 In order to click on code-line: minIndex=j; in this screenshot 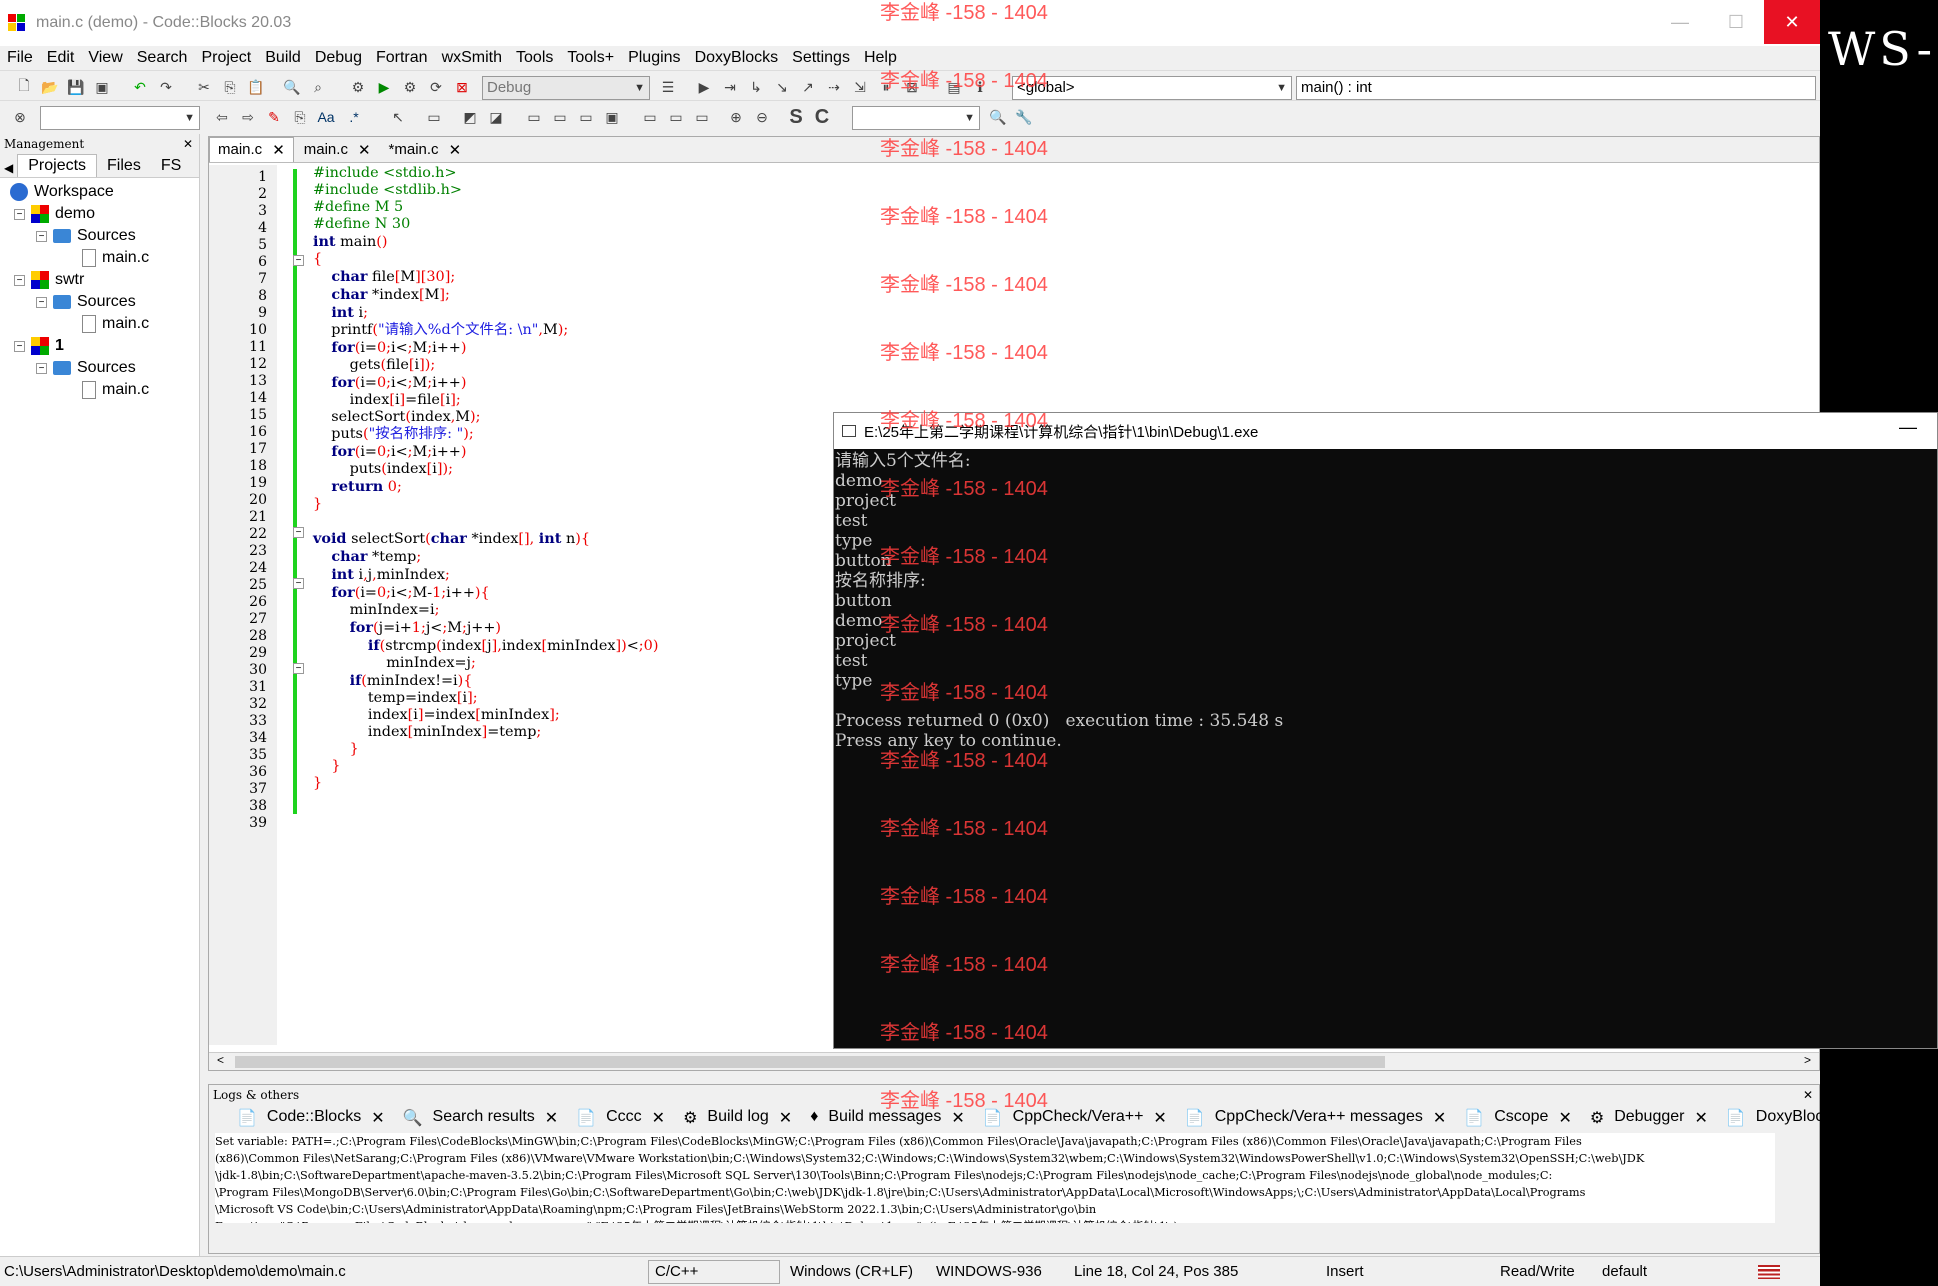, I will do `click(485, 663)`.